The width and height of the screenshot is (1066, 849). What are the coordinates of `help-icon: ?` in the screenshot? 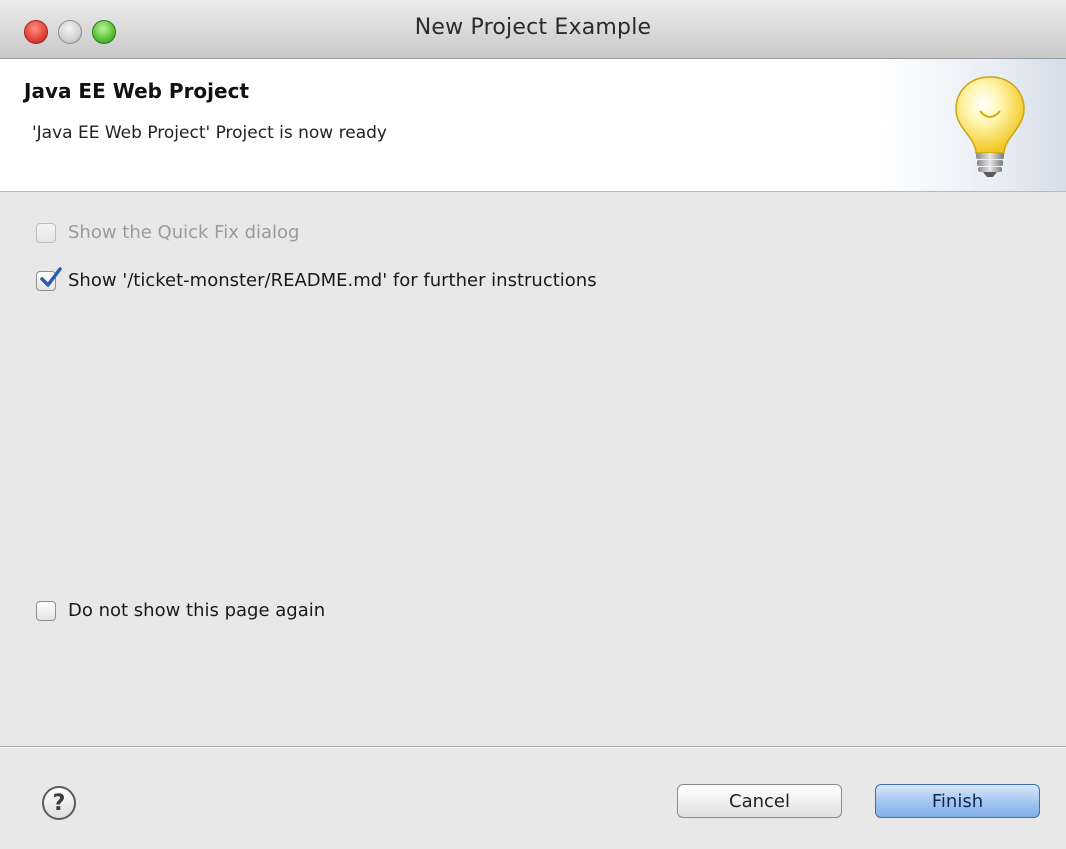 It's located at (59, 803).